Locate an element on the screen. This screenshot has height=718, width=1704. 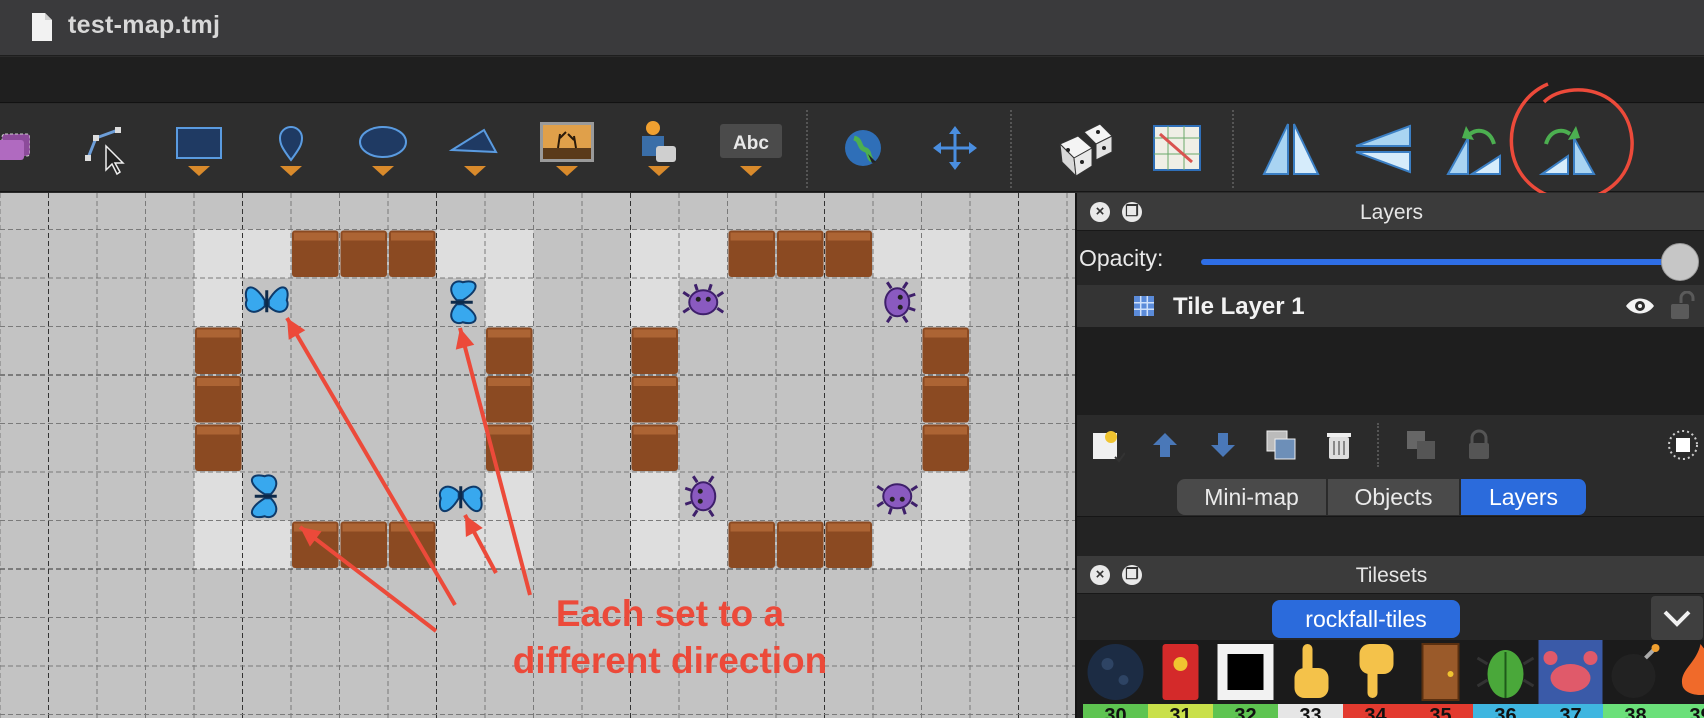
tile-item: 31 is located at coordinates (1180, 679).